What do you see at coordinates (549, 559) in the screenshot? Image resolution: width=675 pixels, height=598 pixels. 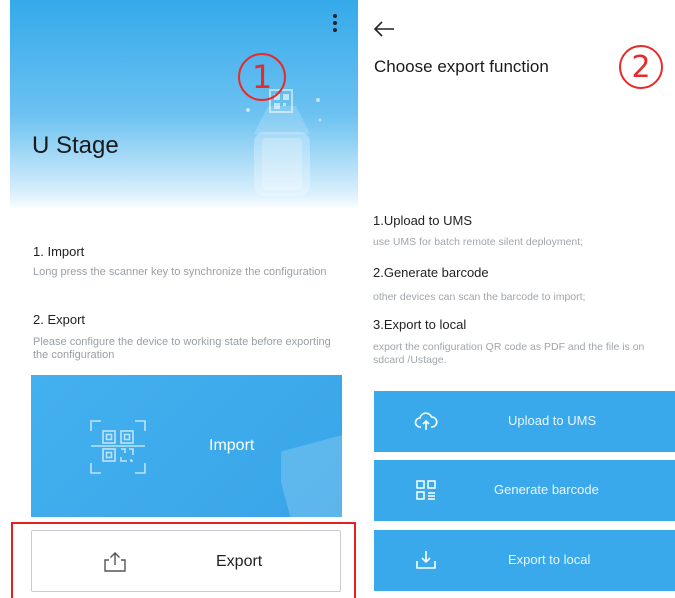 I see `export-to-local-label: Export to local` at bounding box center [549, 559].